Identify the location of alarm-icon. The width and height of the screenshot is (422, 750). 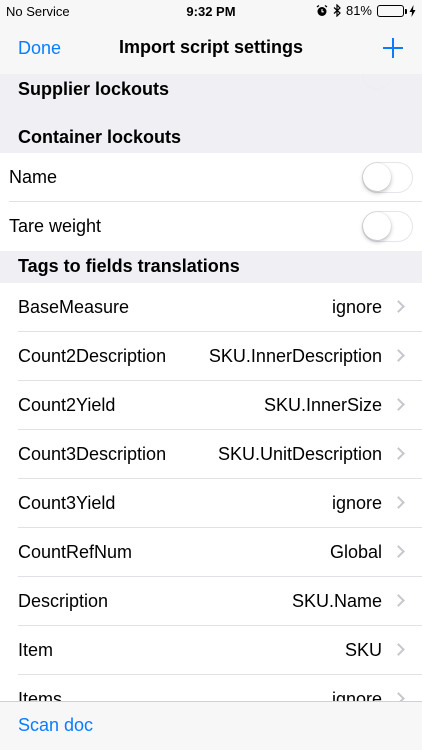
(322, 10).